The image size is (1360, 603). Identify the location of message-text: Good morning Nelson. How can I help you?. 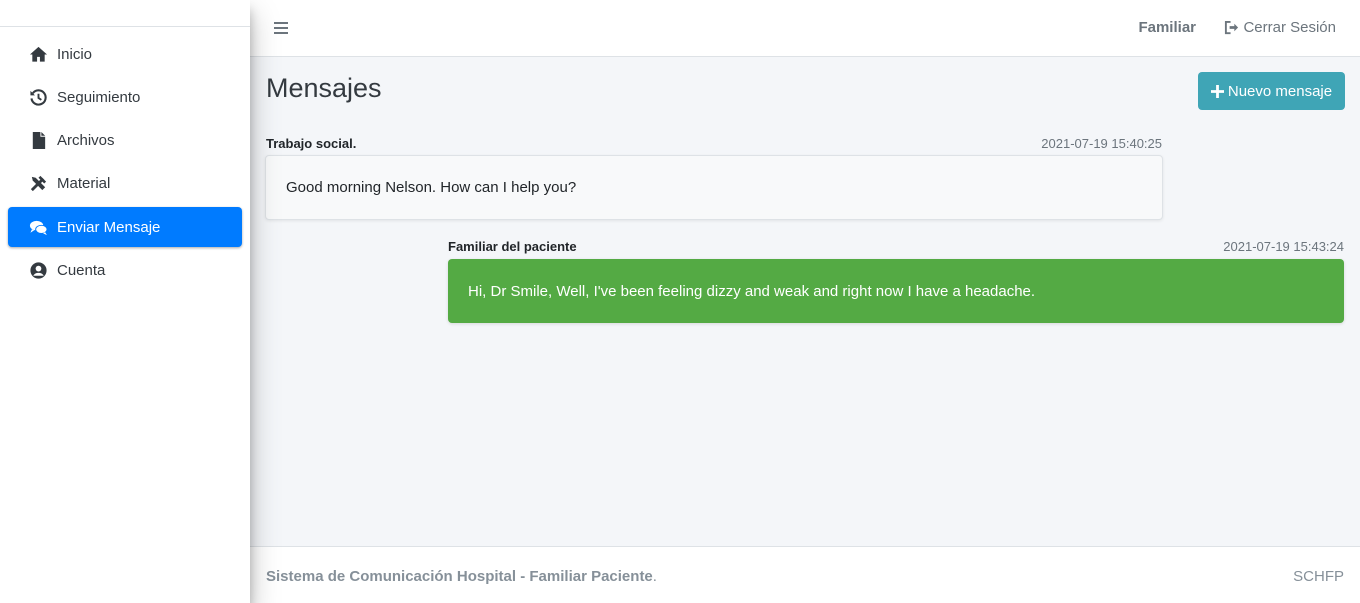
(431, 187).